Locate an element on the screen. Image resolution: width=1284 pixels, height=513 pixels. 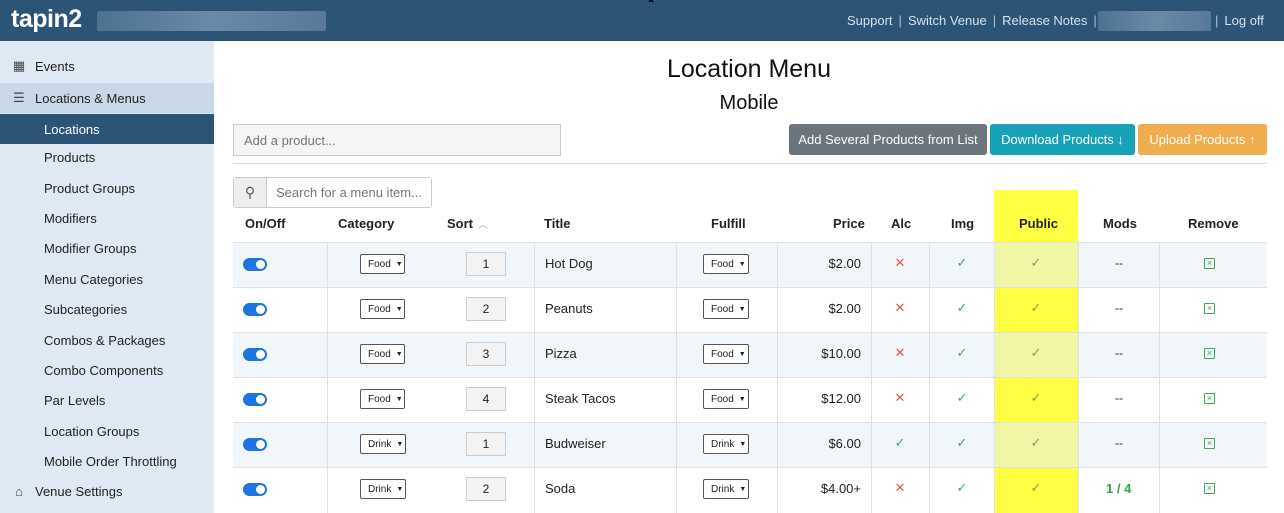
release-notes-link: Release Notes is located at coordinates (1044, 20).